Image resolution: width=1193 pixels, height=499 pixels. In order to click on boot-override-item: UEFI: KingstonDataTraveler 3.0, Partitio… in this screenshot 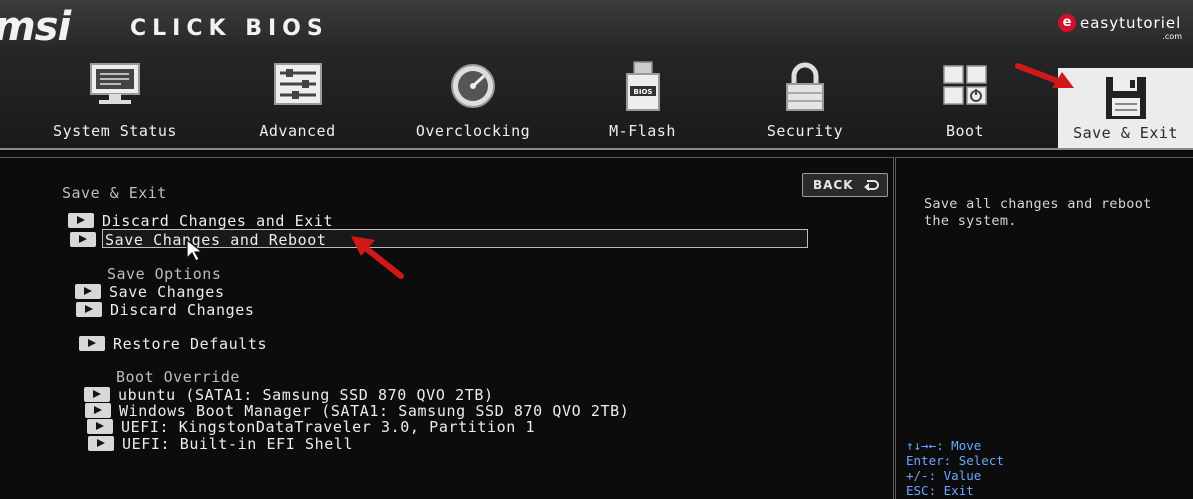, I will do `click(337, 427)`.